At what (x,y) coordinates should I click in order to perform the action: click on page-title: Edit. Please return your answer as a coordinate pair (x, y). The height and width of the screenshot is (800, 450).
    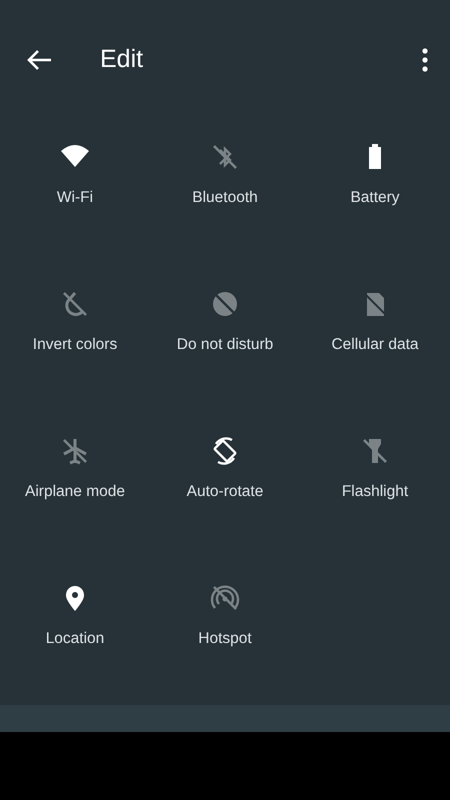
    Looking at the image, I should click on (122, 60).